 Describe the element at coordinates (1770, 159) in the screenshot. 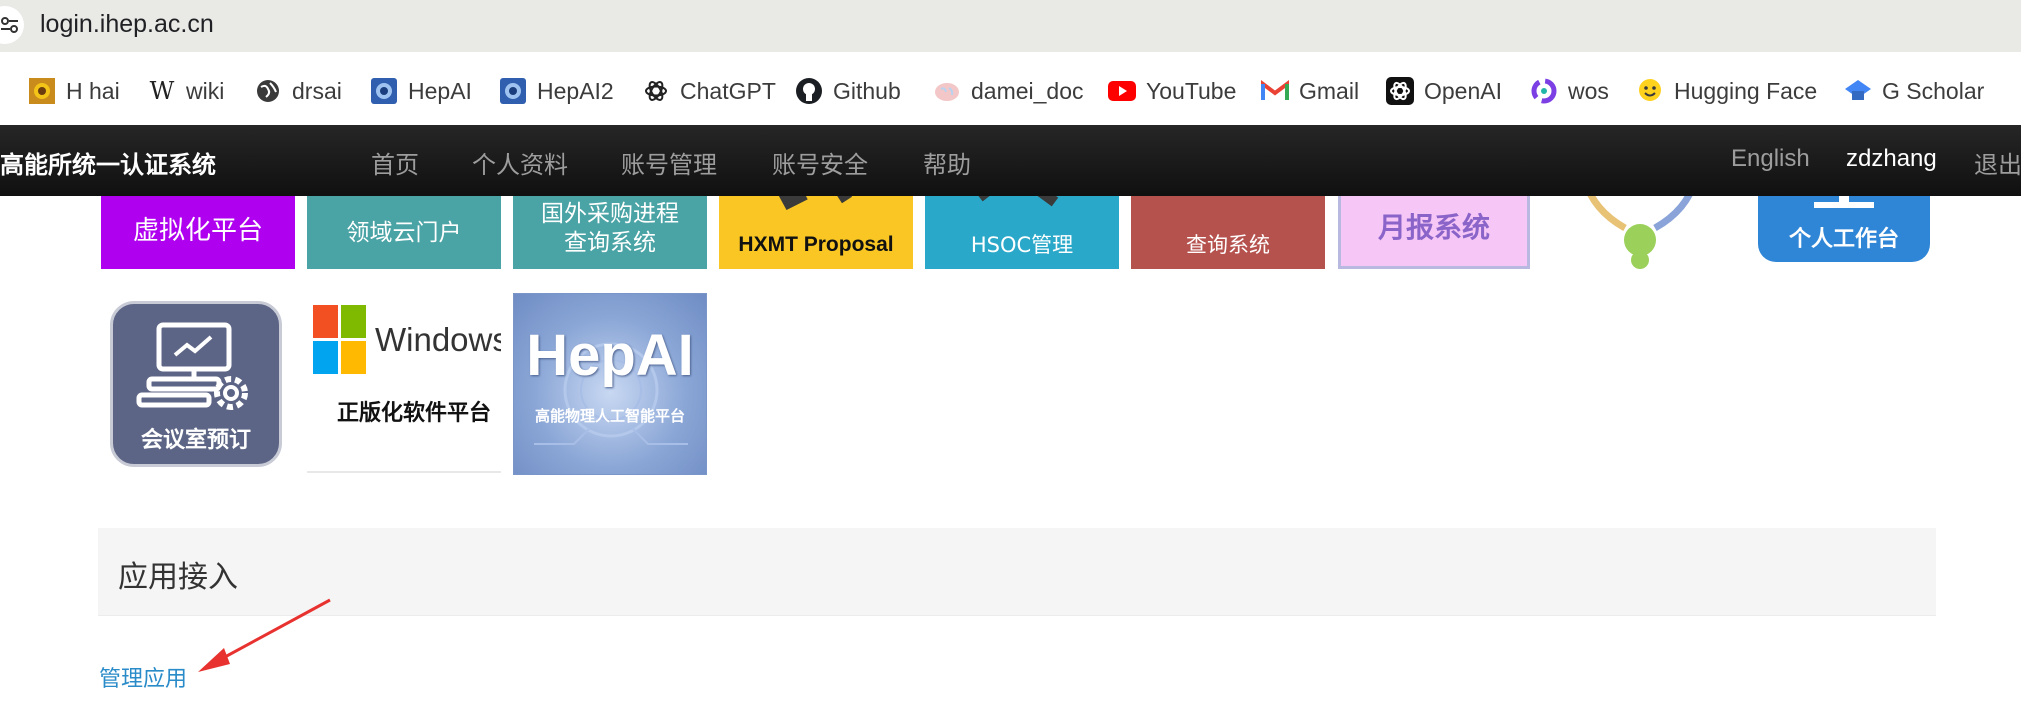

I see `language-switch: English` at that location.